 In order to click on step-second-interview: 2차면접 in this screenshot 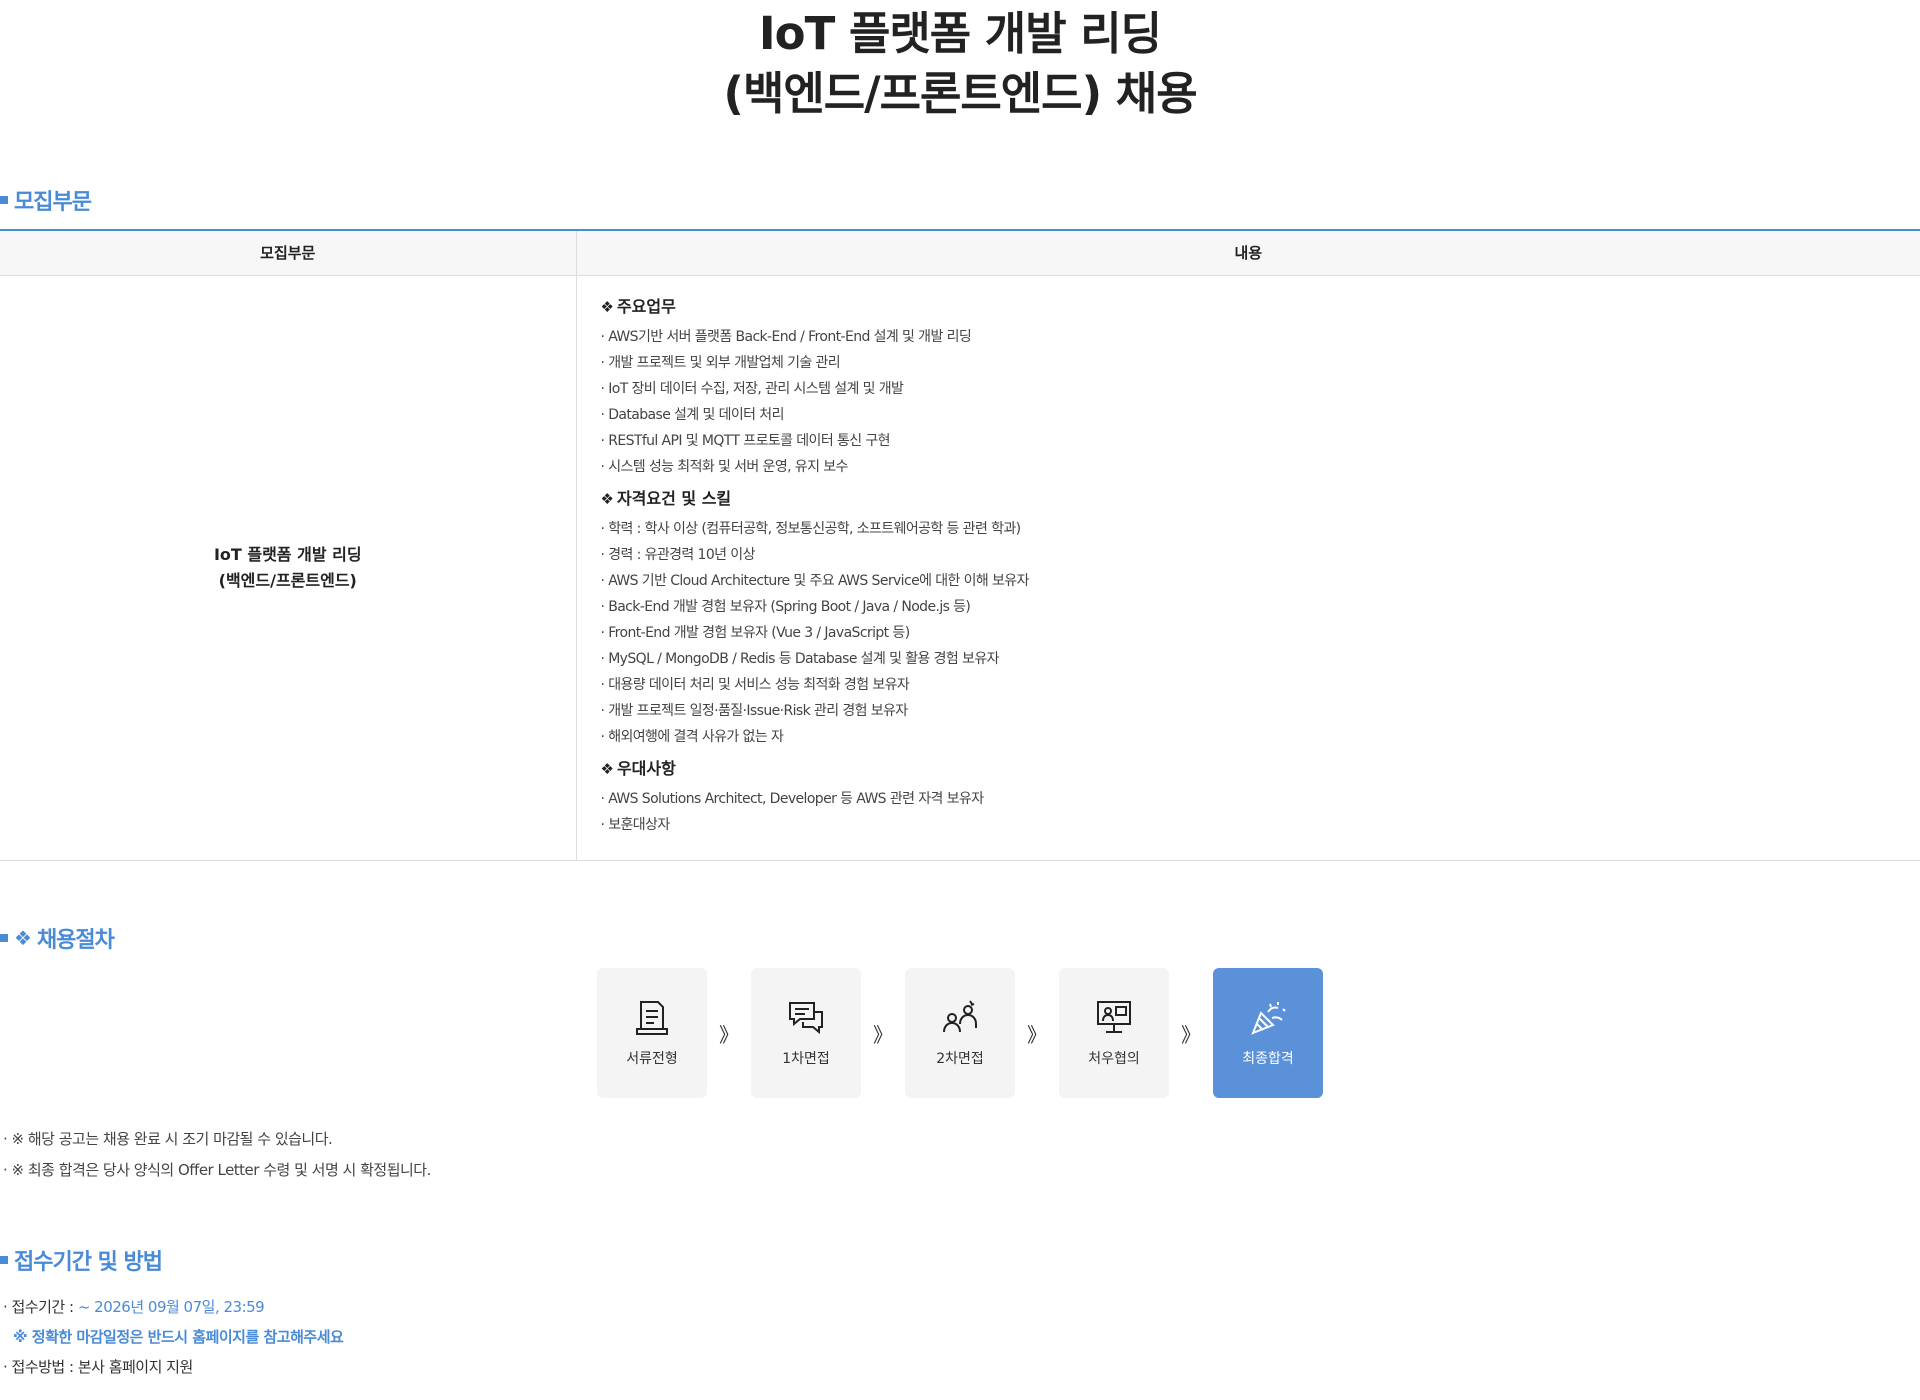, I will do `click(960, 1033)`.